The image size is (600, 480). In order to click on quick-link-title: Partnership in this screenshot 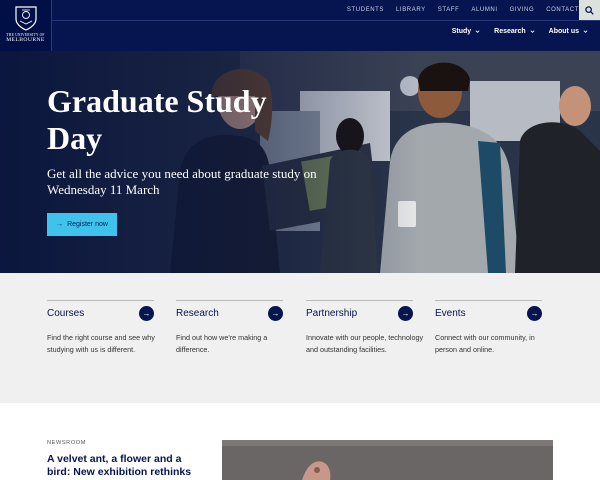, I will do `click(332, 313)`.